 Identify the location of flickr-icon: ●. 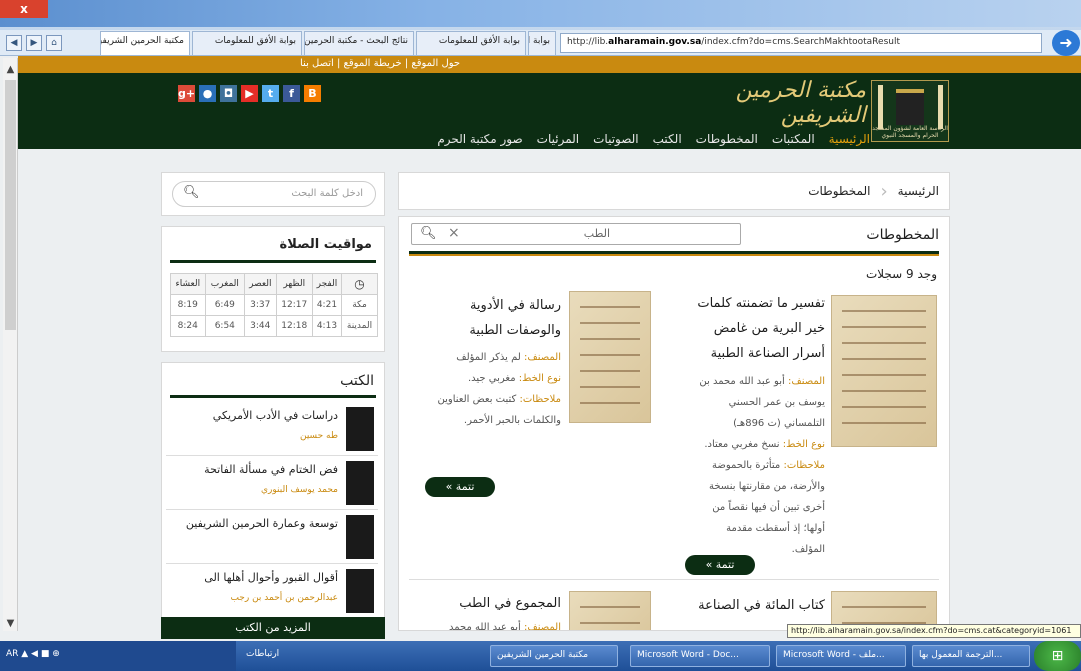
(207, 93).